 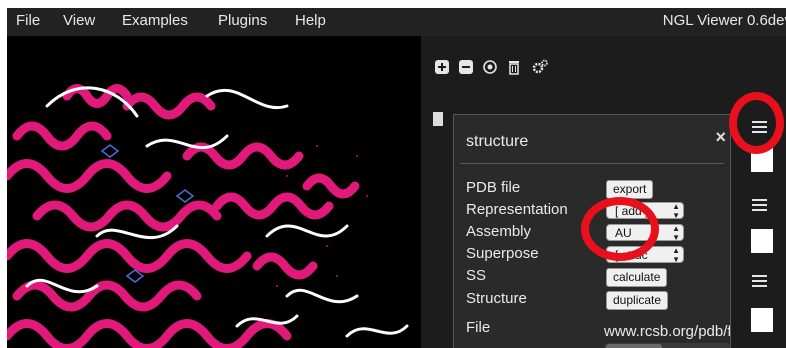 What do you see at coordinates (466, 67) in the screenshot?
I see `minus-icon` at bounding box center [466, 67].